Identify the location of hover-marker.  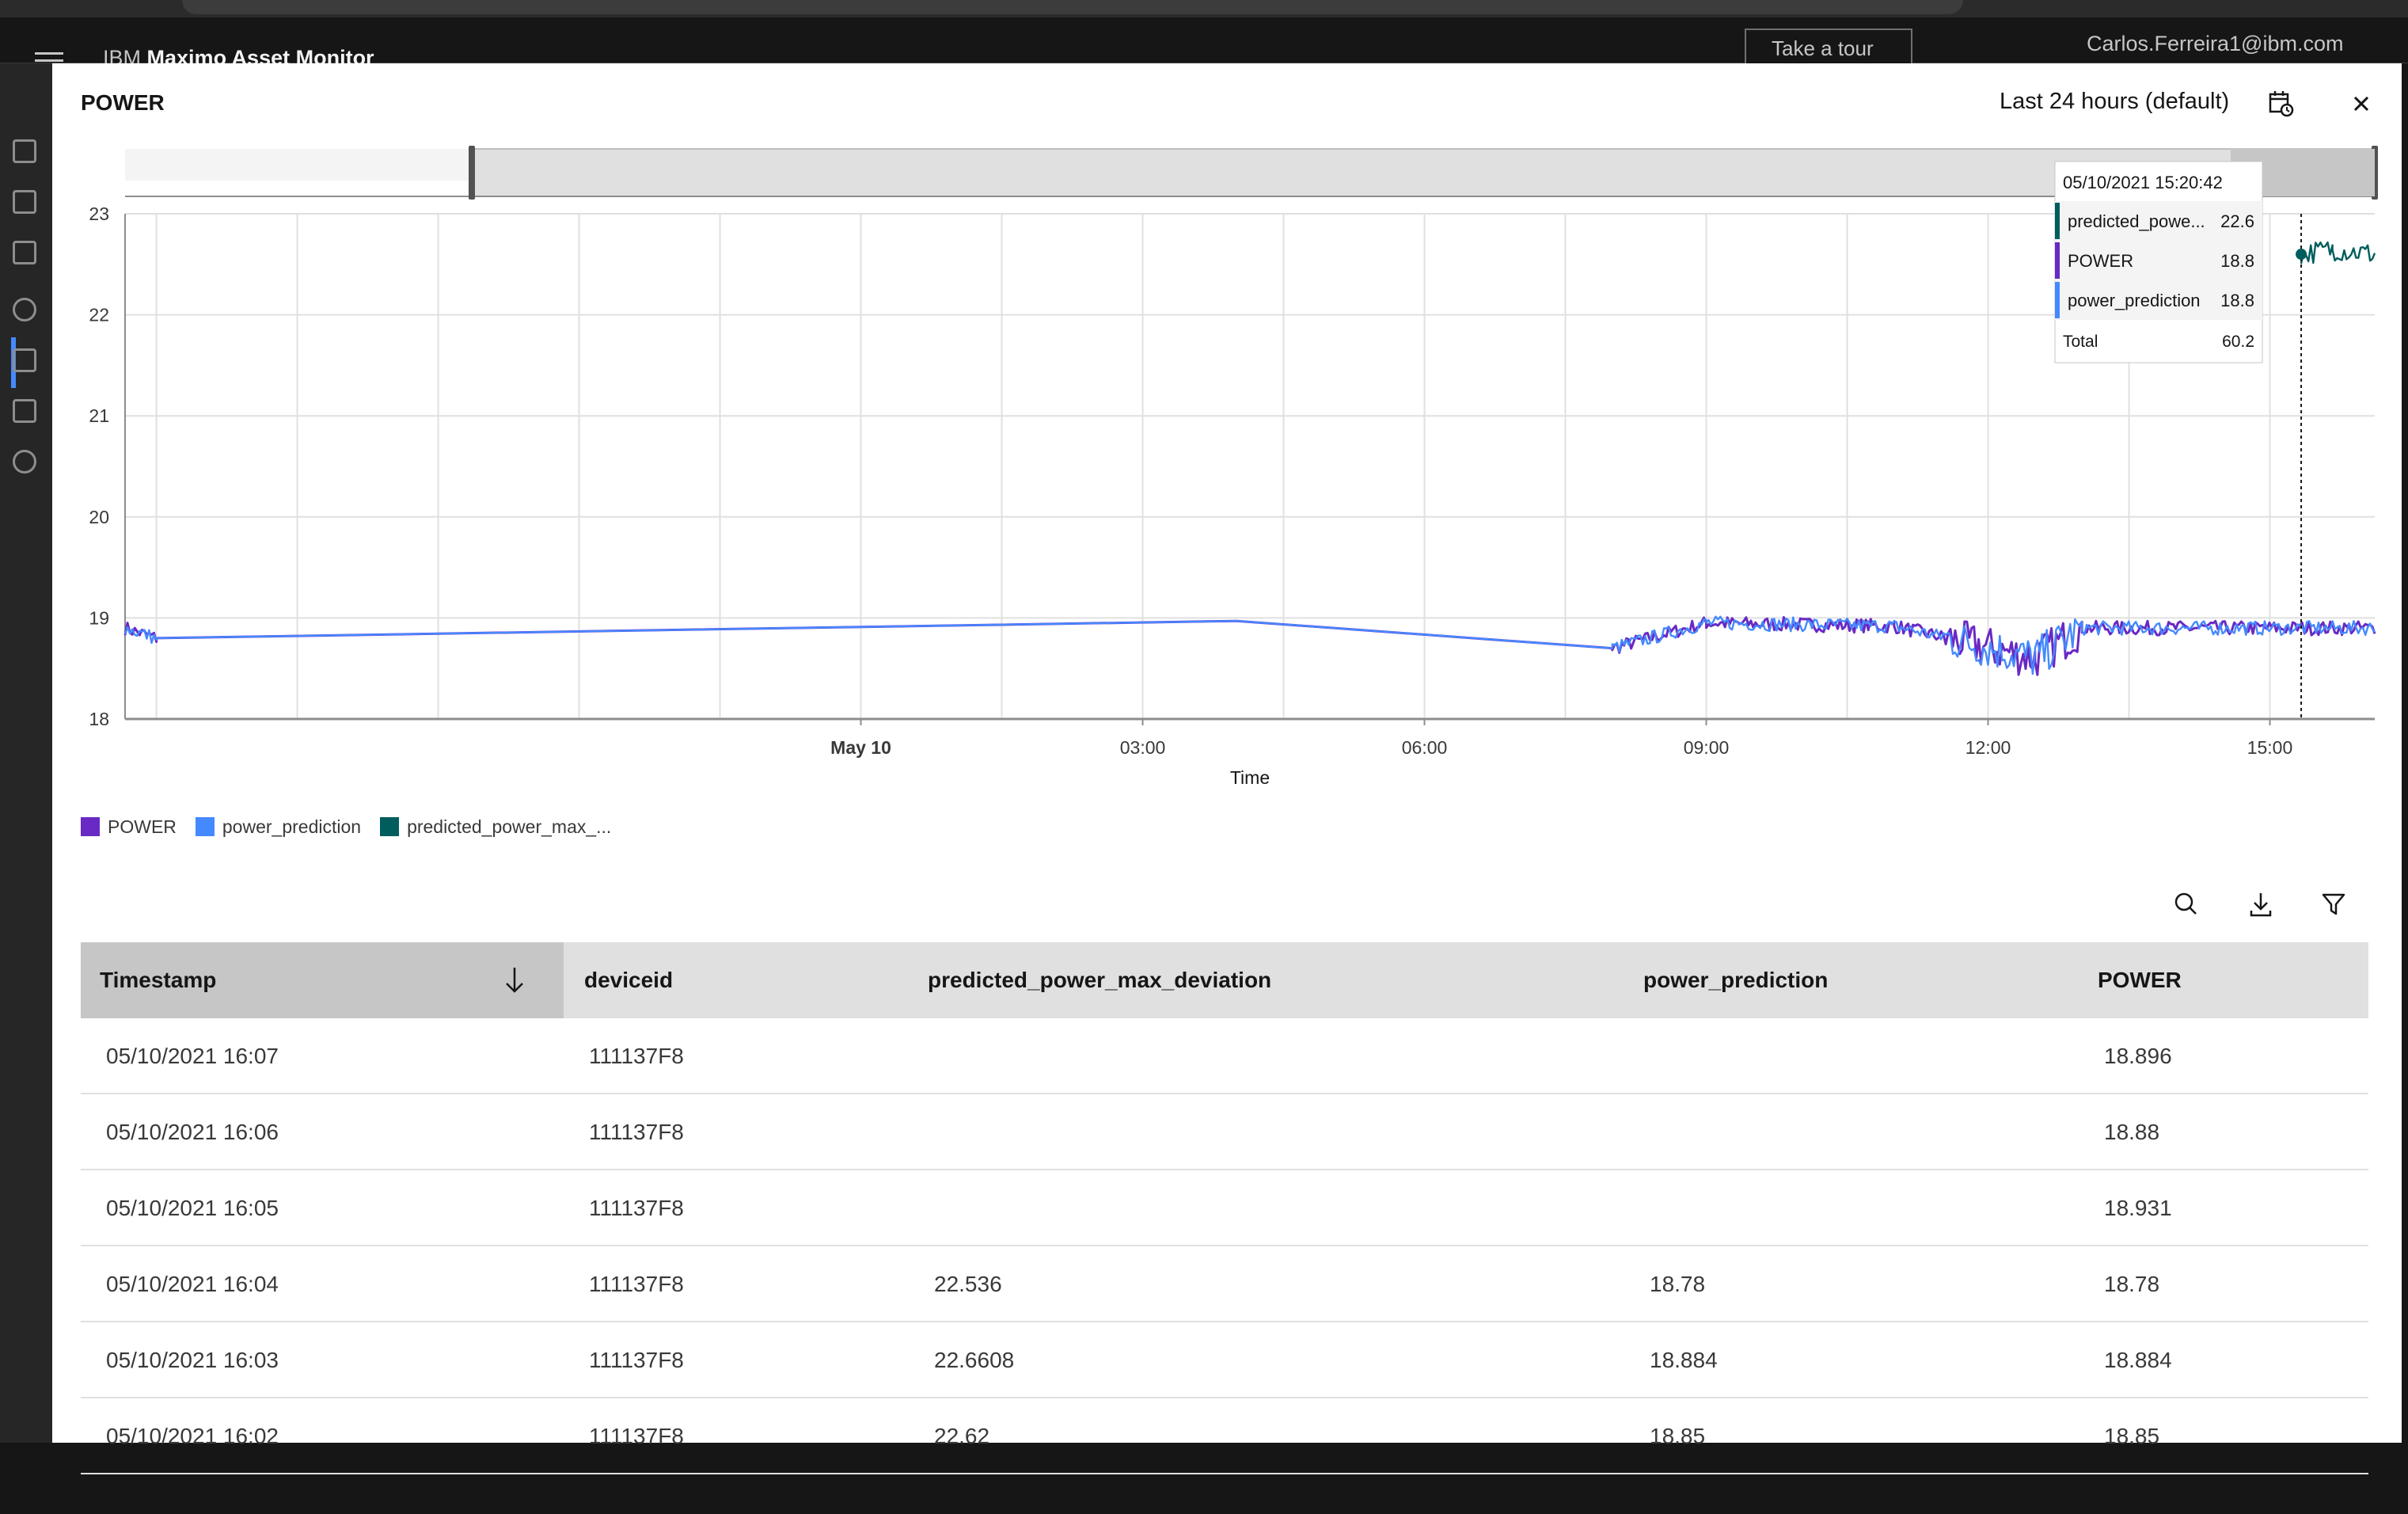
(2301, 466).